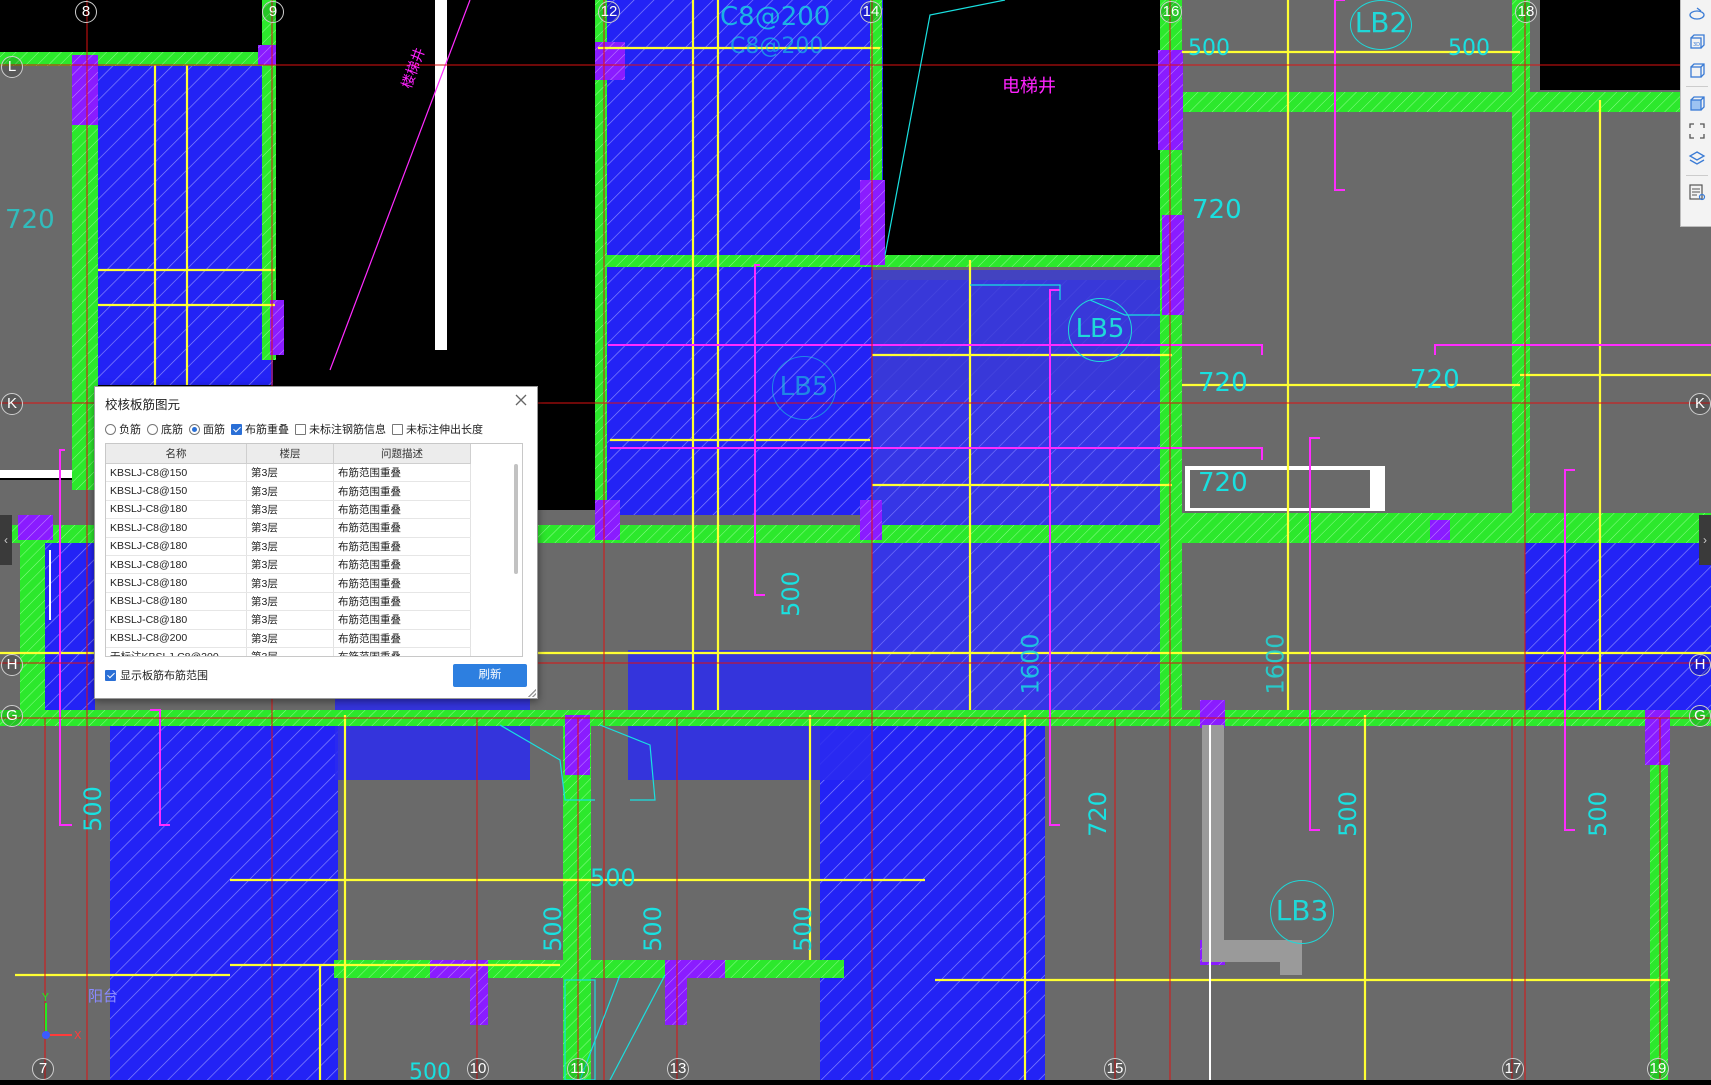 This screenshot has height=1085, width=1711. I want to click on axis-bottom-7: 7, so click(43, 1069).